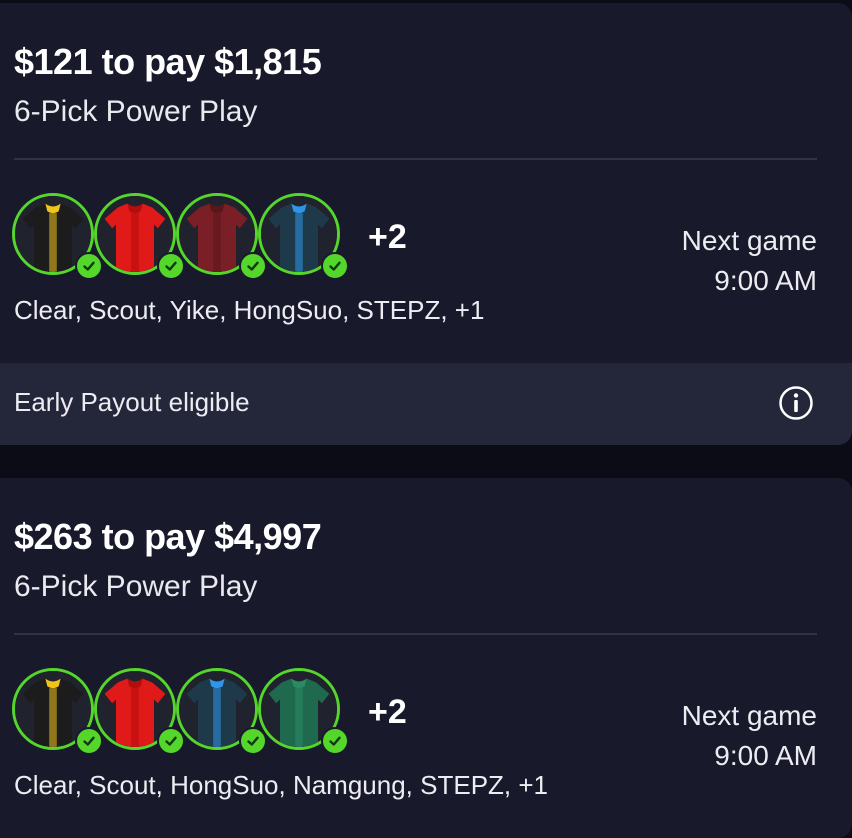 Image resolution: width=852 pixels, height=838 pixels. Describe the element at coordinates (168, 61) in the screenshot. I see `payout-title: $121 to pay $1,815` at that location.